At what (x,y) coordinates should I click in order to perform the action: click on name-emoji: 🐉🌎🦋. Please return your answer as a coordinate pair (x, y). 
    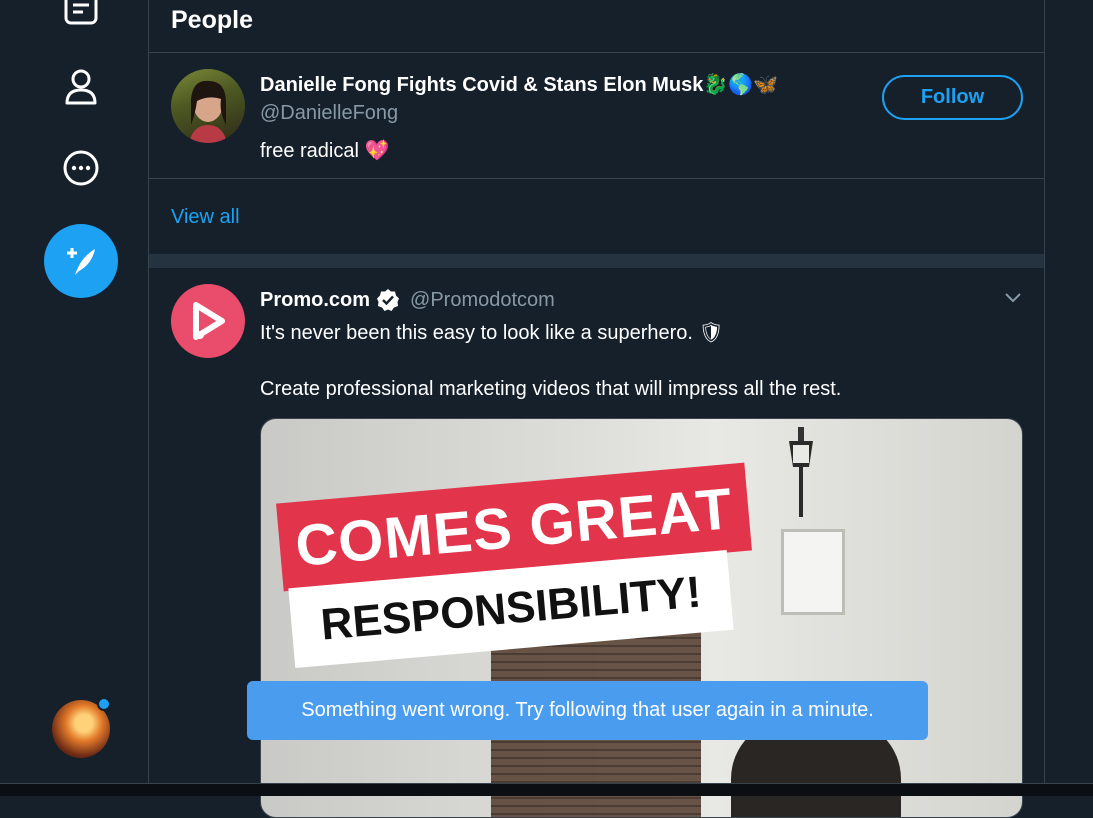
    Looking at the image, I should click on (741, 85).